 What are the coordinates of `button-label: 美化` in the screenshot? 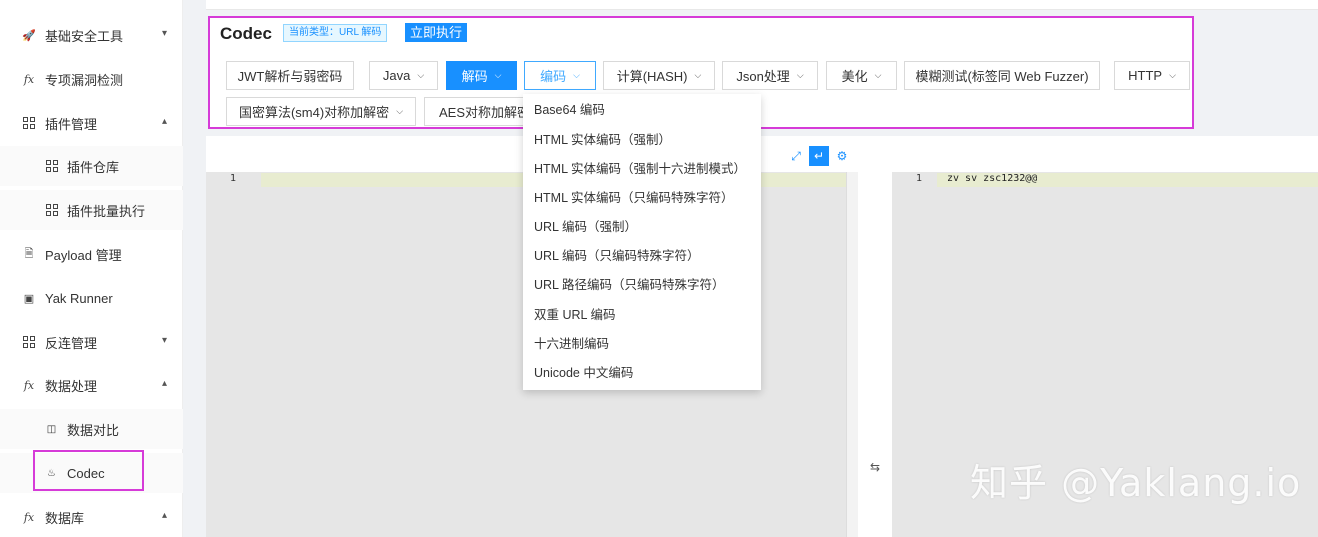 It's located at (854, 76).